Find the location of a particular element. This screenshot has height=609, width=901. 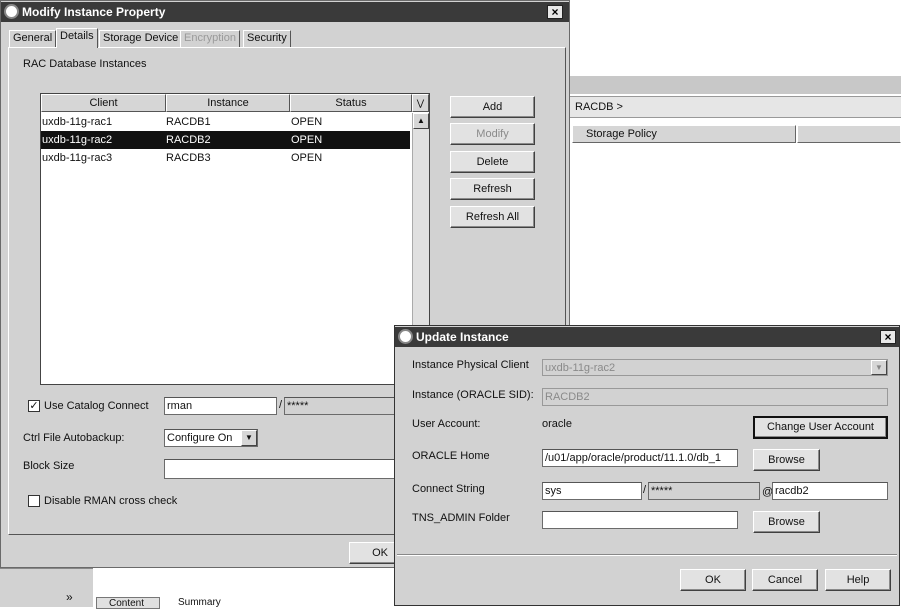

bottom-tab-summary: Summary is located at coordinates (198, 603).